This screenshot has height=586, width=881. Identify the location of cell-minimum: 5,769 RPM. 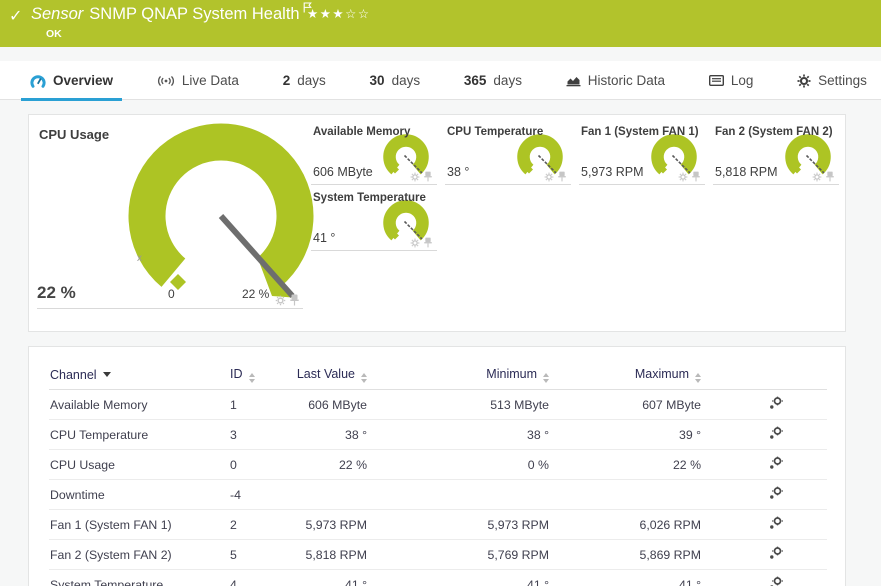
(482, 554).